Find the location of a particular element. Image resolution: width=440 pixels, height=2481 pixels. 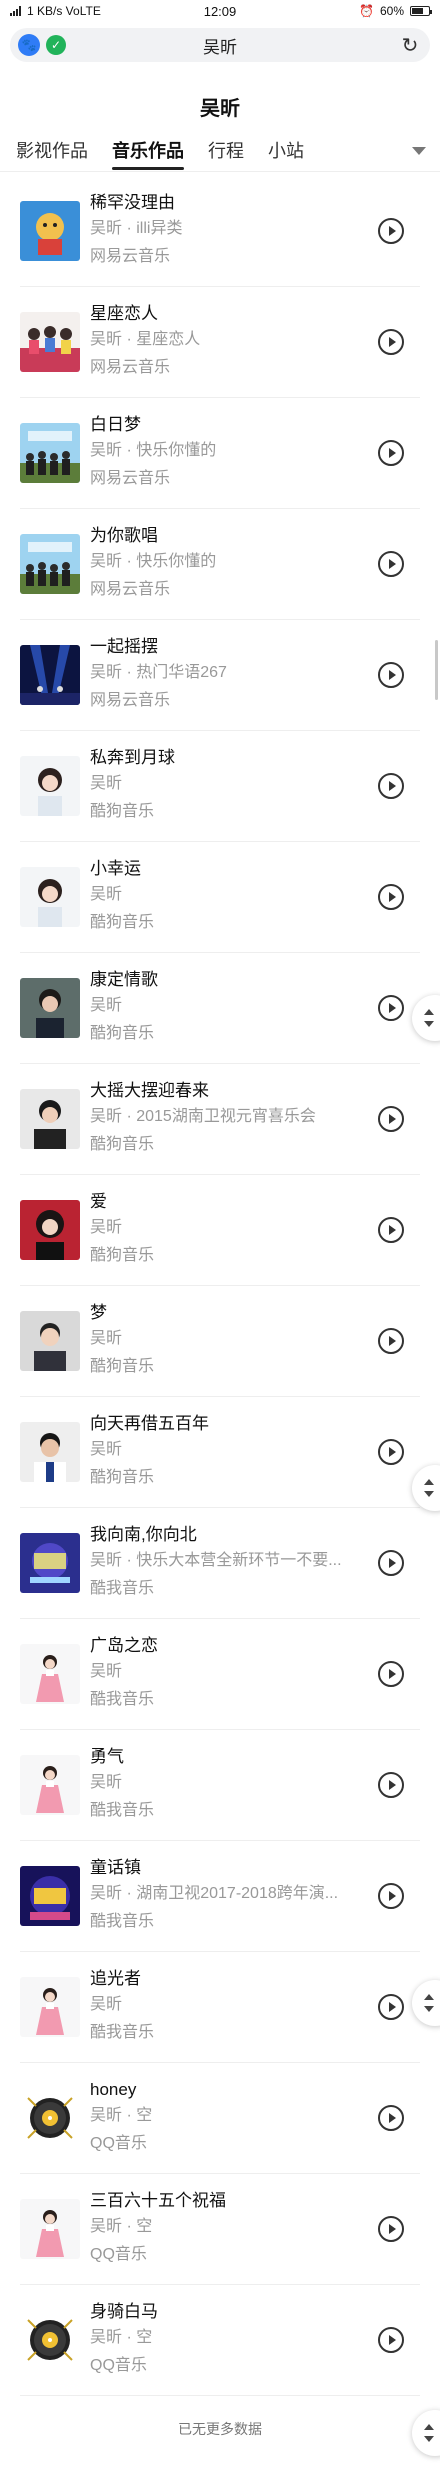

song-item: 身骑白马 吴昕 · 空 QQ音乐 is located at coordinates (220, 2340).